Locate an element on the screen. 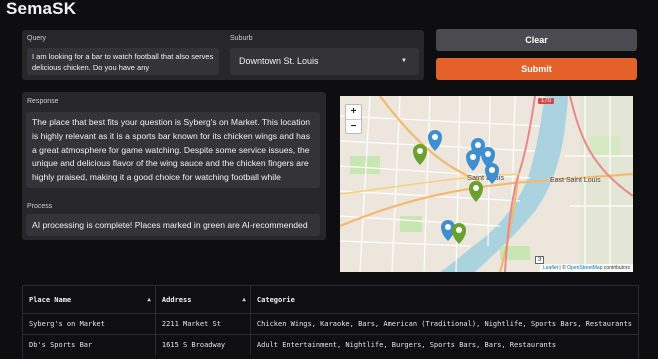  app-title: SemaSK is located at coordinates (41, 9).